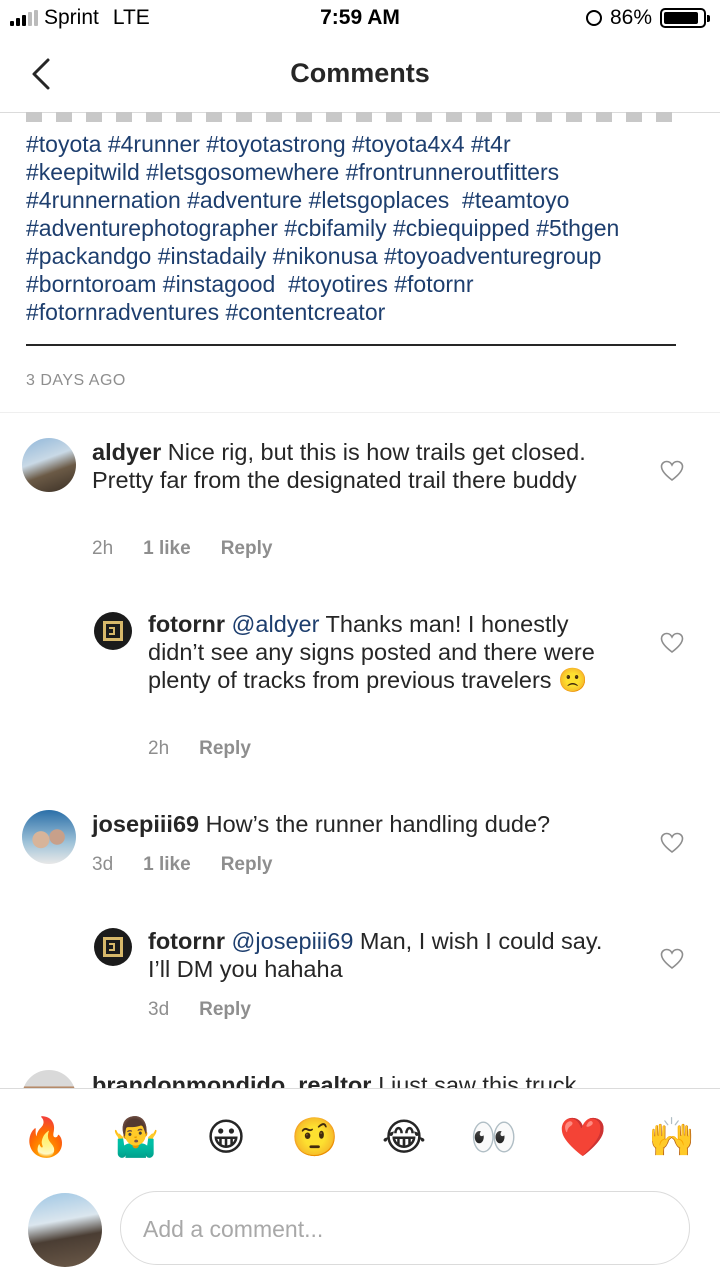 This screenshot has height=1281, width=720. What do you see at coordinates (351, 345) in the screenshot?
I see `caption-underline` at bounding box center [351, 345].